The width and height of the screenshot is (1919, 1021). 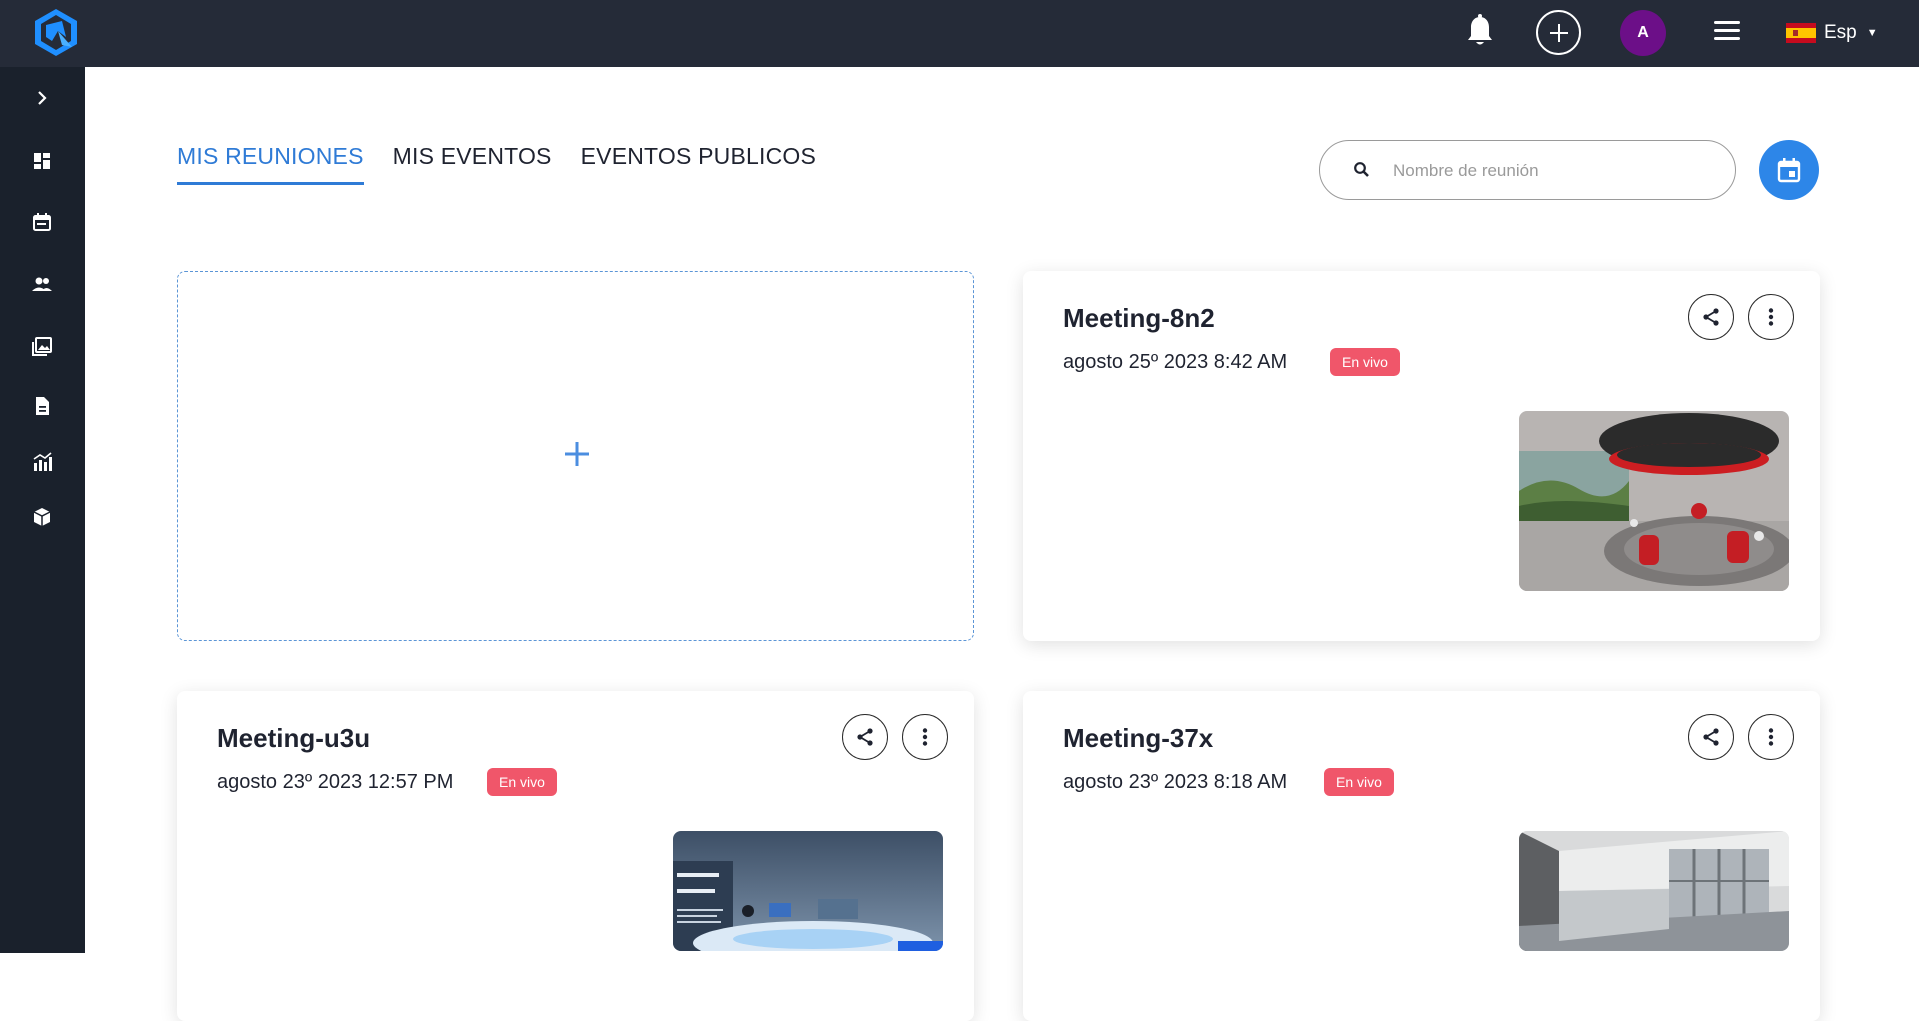 I want to click on calendar-icon, so click(x=42, y=222).